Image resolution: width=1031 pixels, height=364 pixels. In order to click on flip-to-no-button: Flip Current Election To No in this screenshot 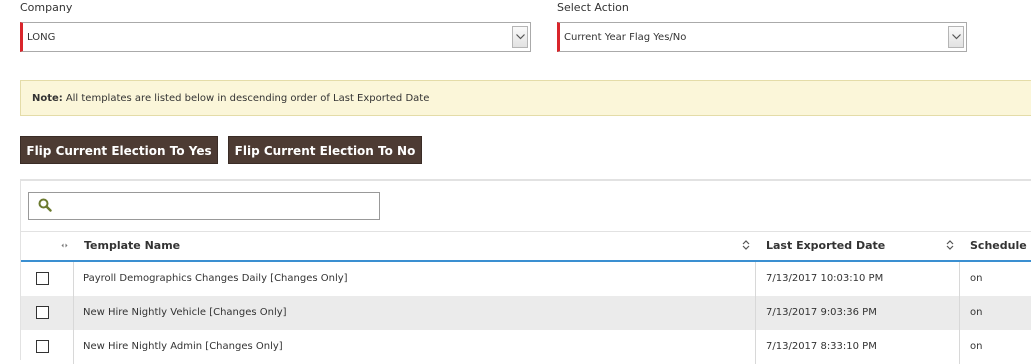, I will do `click(325, 150)`.